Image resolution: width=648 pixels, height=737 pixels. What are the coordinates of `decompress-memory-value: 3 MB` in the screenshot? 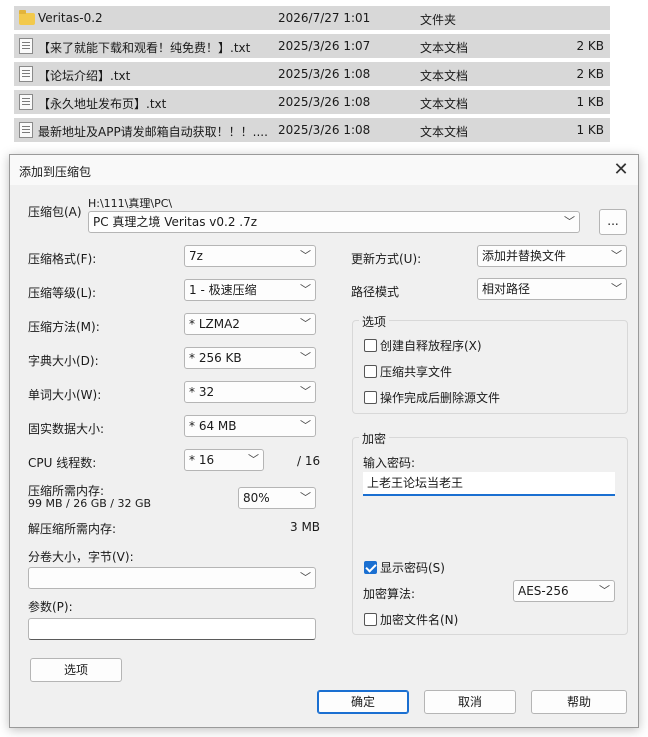 It's located at (305, 527).